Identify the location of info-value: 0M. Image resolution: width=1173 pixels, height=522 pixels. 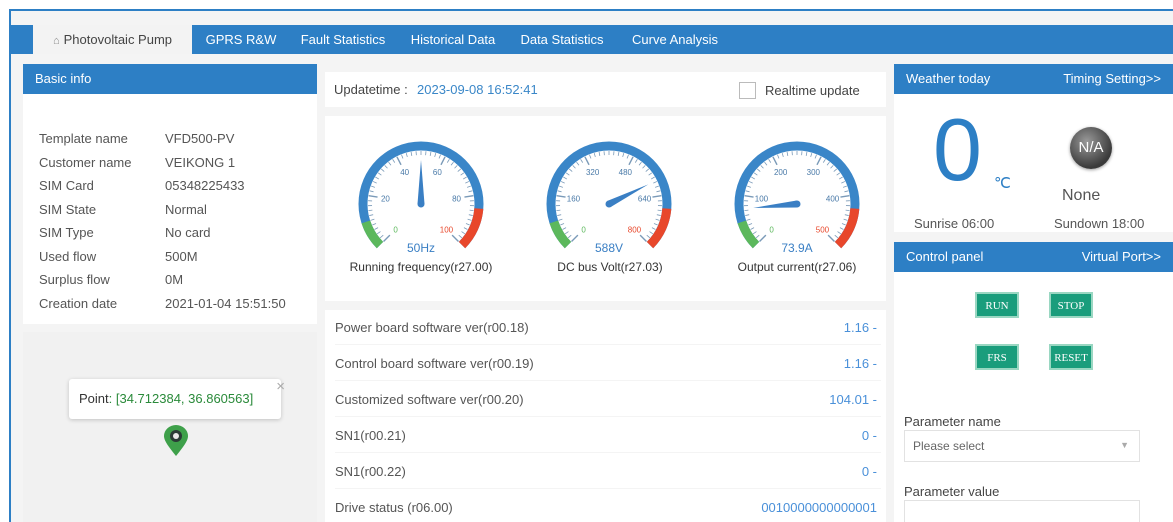
(174, 279).